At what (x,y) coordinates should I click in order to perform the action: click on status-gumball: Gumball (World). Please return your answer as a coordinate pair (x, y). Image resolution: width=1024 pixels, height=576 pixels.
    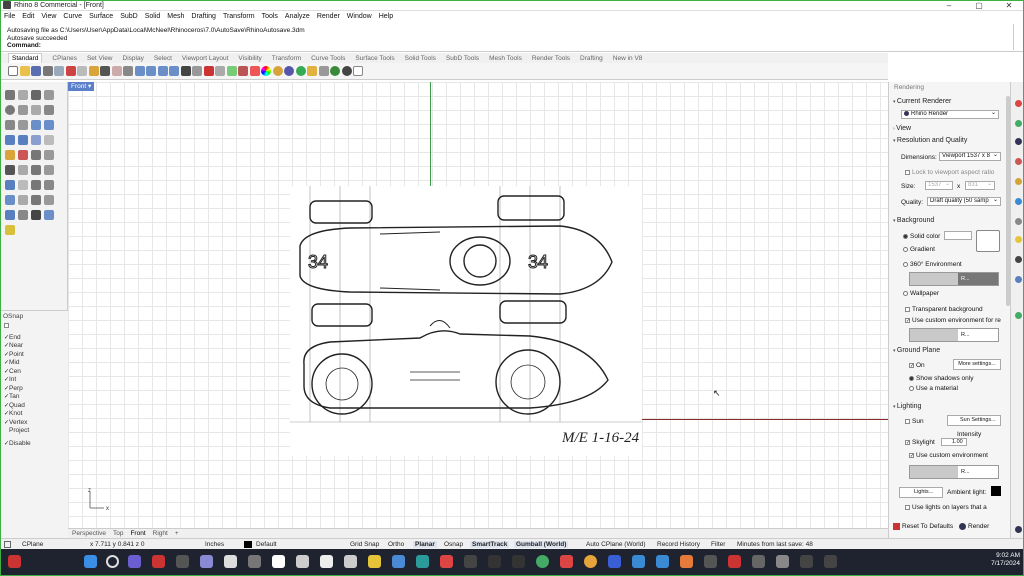
    Looking at the image, I should click on (541, 544).